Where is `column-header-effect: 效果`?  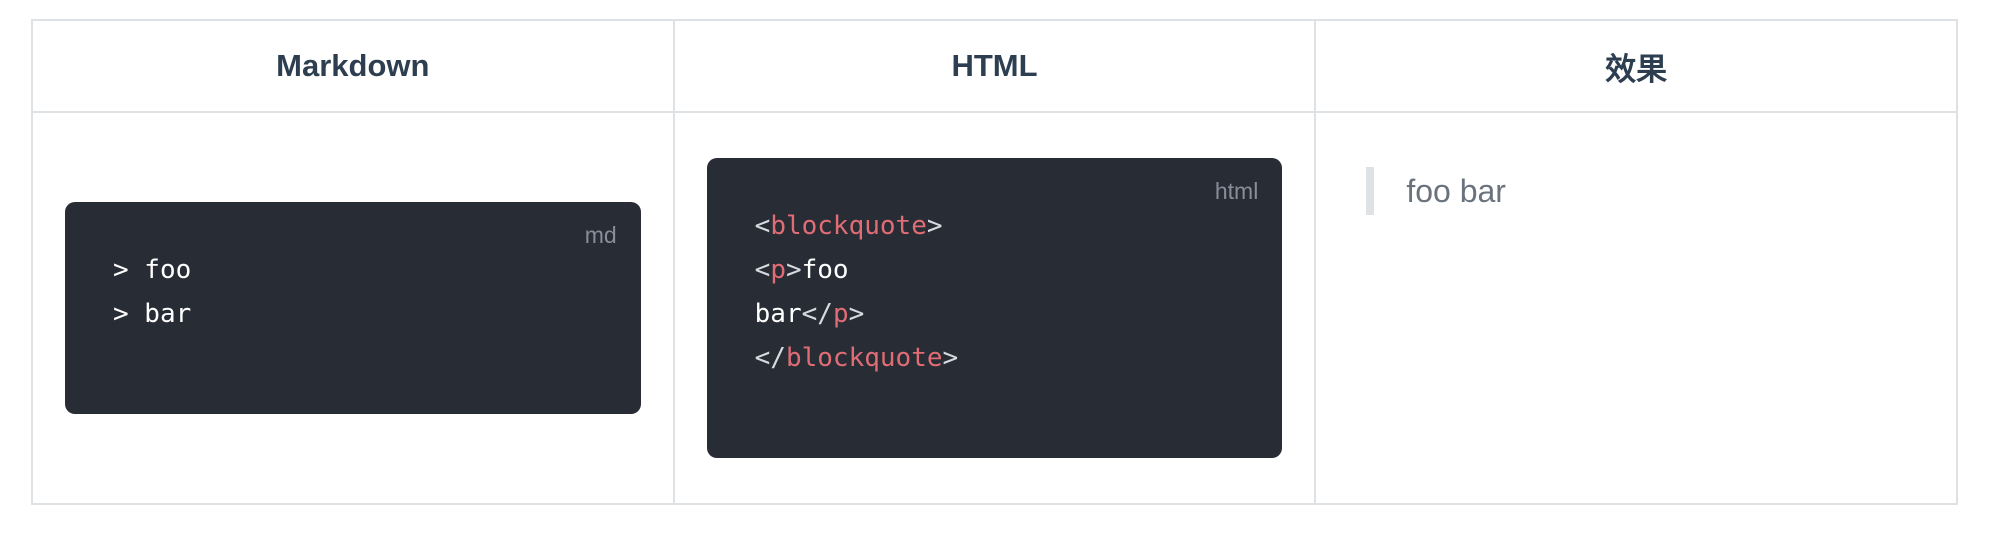
column-header-effect: 效果 is located at coordinates (1636, 66).